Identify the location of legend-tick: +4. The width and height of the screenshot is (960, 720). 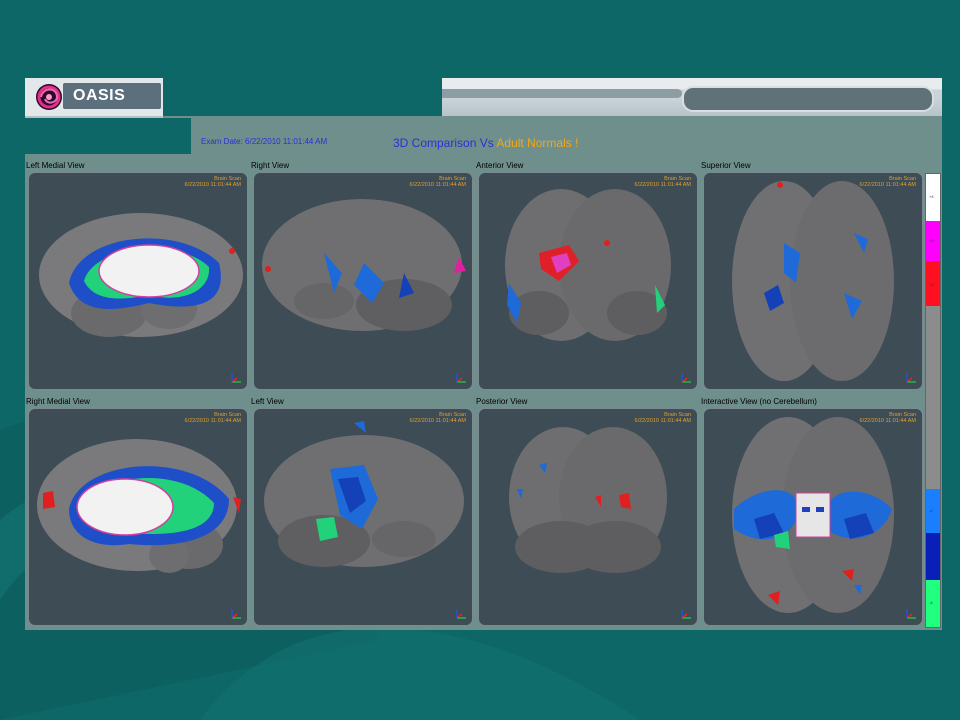
(931, 196).